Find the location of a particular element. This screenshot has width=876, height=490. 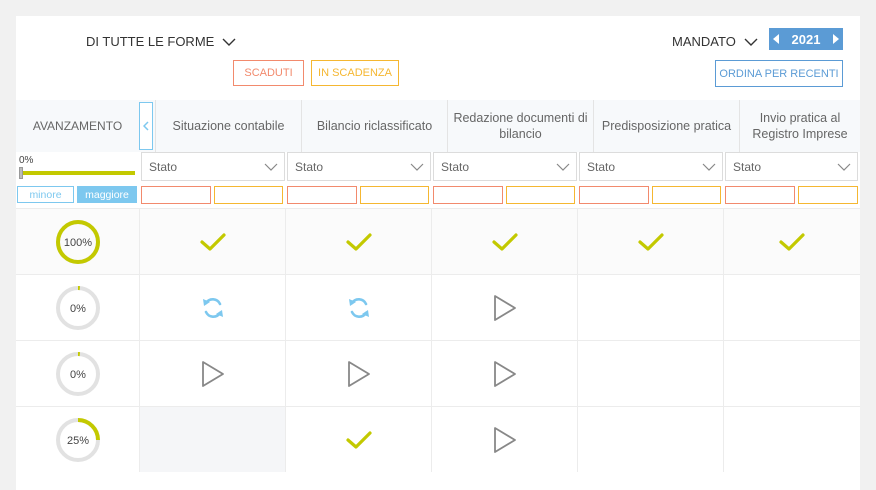

progress-ring: 25% is located at coordinates (77, 439).